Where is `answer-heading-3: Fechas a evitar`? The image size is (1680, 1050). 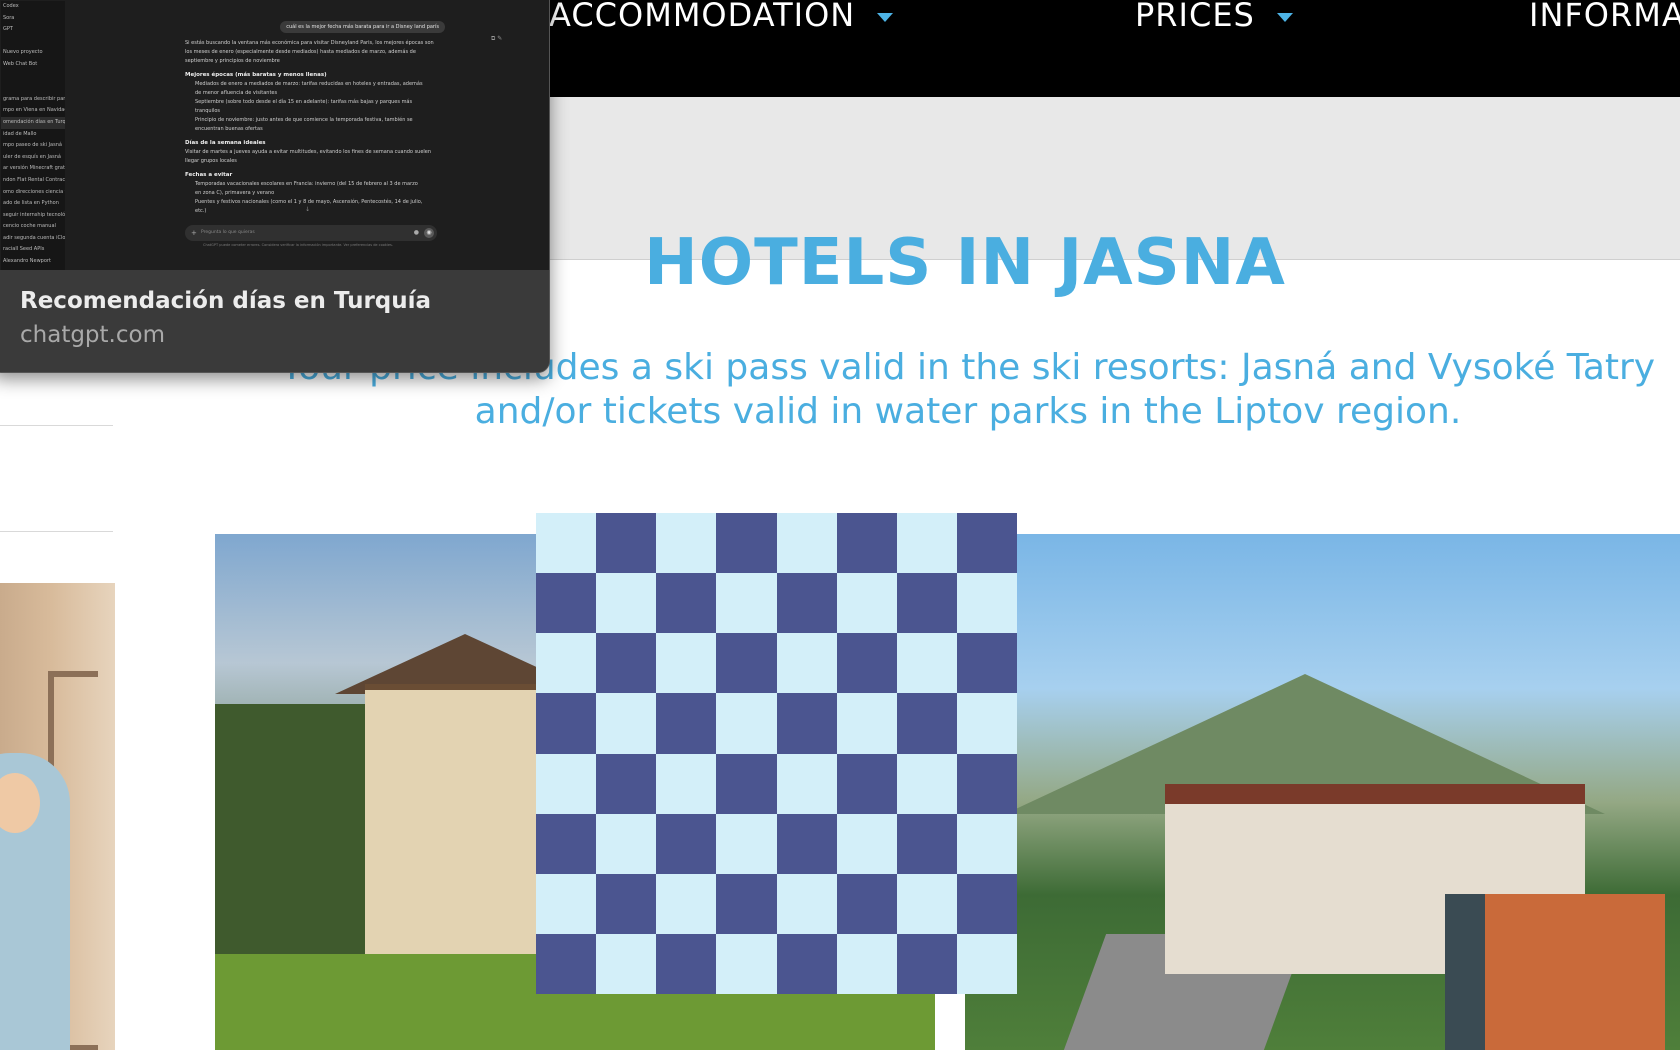
answer-heading-3: Fechas a evitar is located at coordinates (209, 175).